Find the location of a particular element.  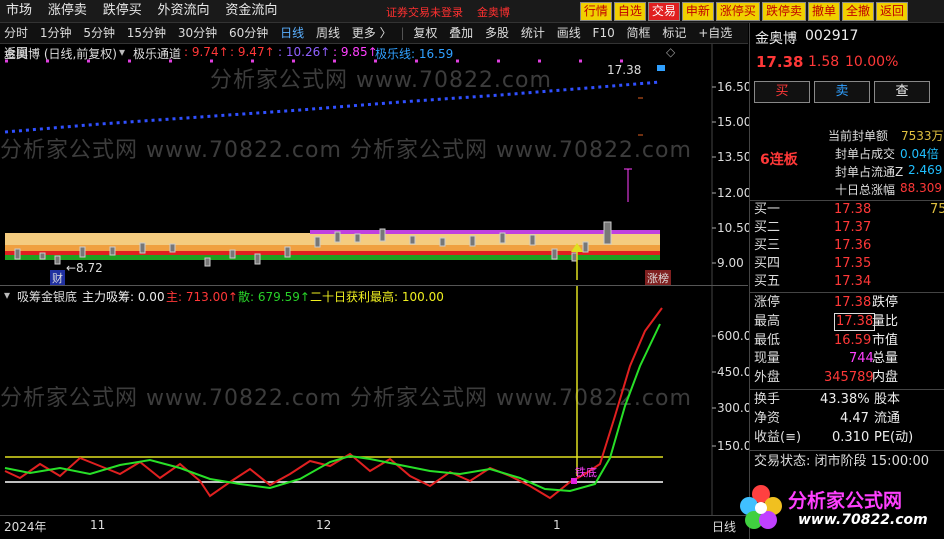

high-label: 最高 is located at coordinates (767, 321).